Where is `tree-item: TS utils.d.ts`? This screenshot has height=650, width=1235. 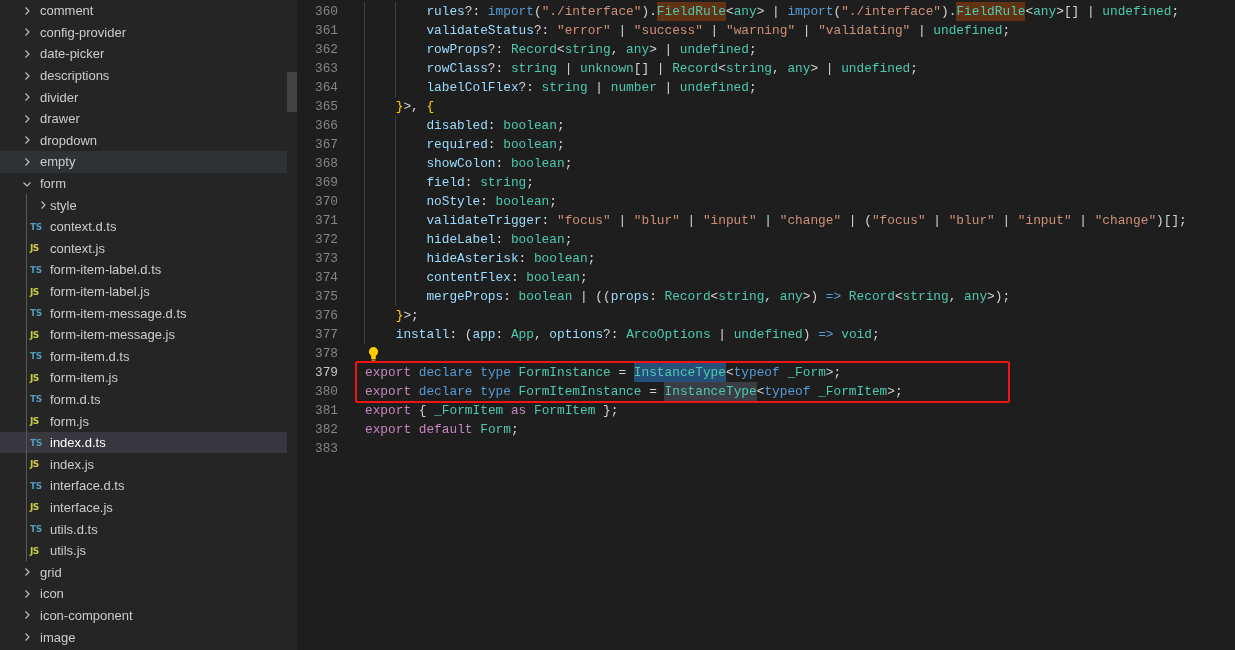
tree-item: TS utils.d.ts is located at coordinates (143, 529).